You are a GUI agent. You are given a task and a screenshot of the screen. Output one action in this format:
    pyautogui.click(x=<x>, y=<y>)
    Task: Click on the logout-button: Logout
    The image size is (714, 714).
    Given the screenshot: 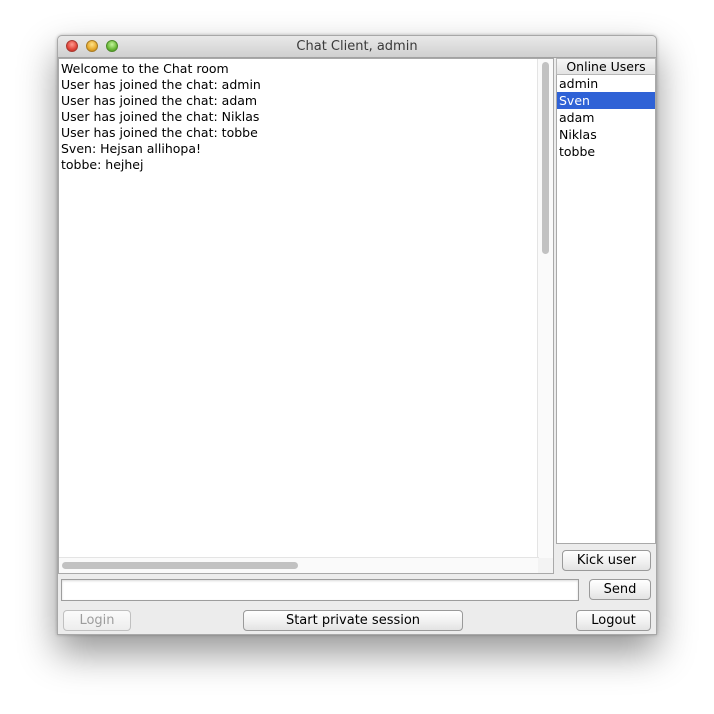 What is the action you would take?
    pyautogui.click(x=613, y=620)
    